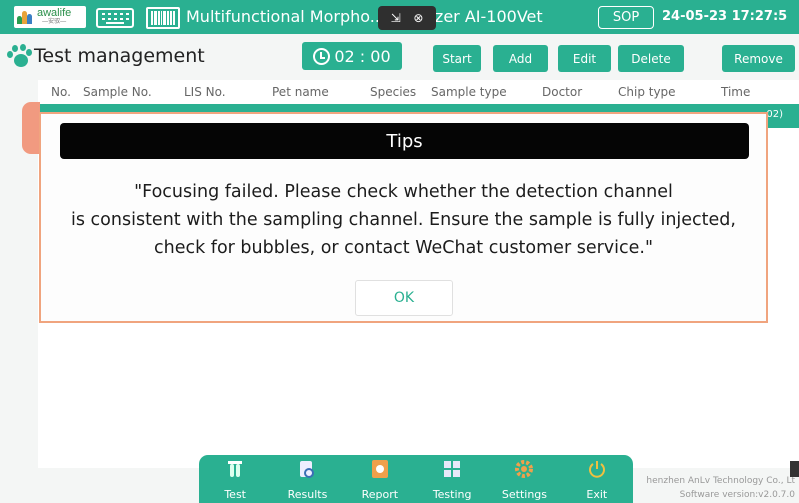 The width and height of the screenshot is (799, 503). I want to click on countdown-timer: 02 : 00, so click(352, 56).